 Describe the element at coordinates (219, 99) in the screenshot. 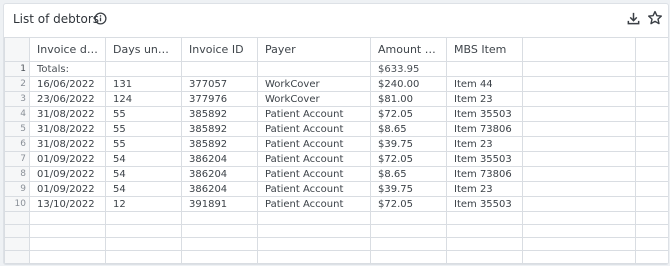

I see `cell-invoice-id: 377976` at that location.